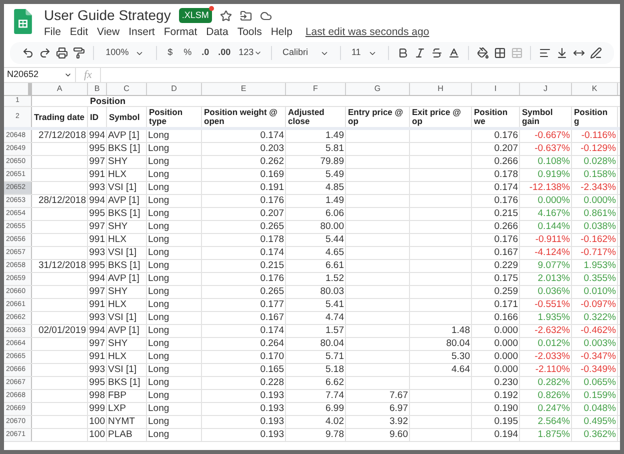 Image resolution: width=624 pixels, height=454 pixels. What do you see at coordinates (554, 266) in the screenshot?
I see `table-cell: 9.077%` at bounding box center [554, 266].